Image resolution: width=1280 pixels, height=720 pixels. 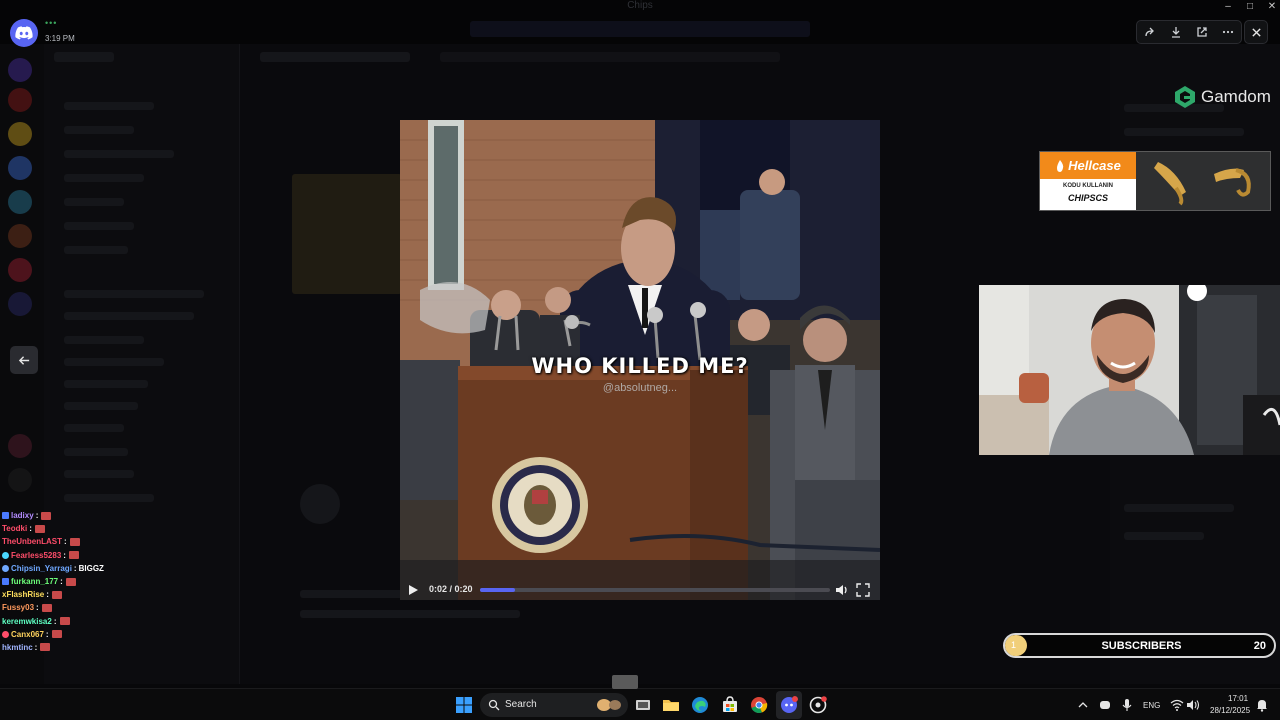 What do you see at coordinates (671, 705) in the screenshot?
I see `file-explorer-icon` at bounding box center [671, 705].